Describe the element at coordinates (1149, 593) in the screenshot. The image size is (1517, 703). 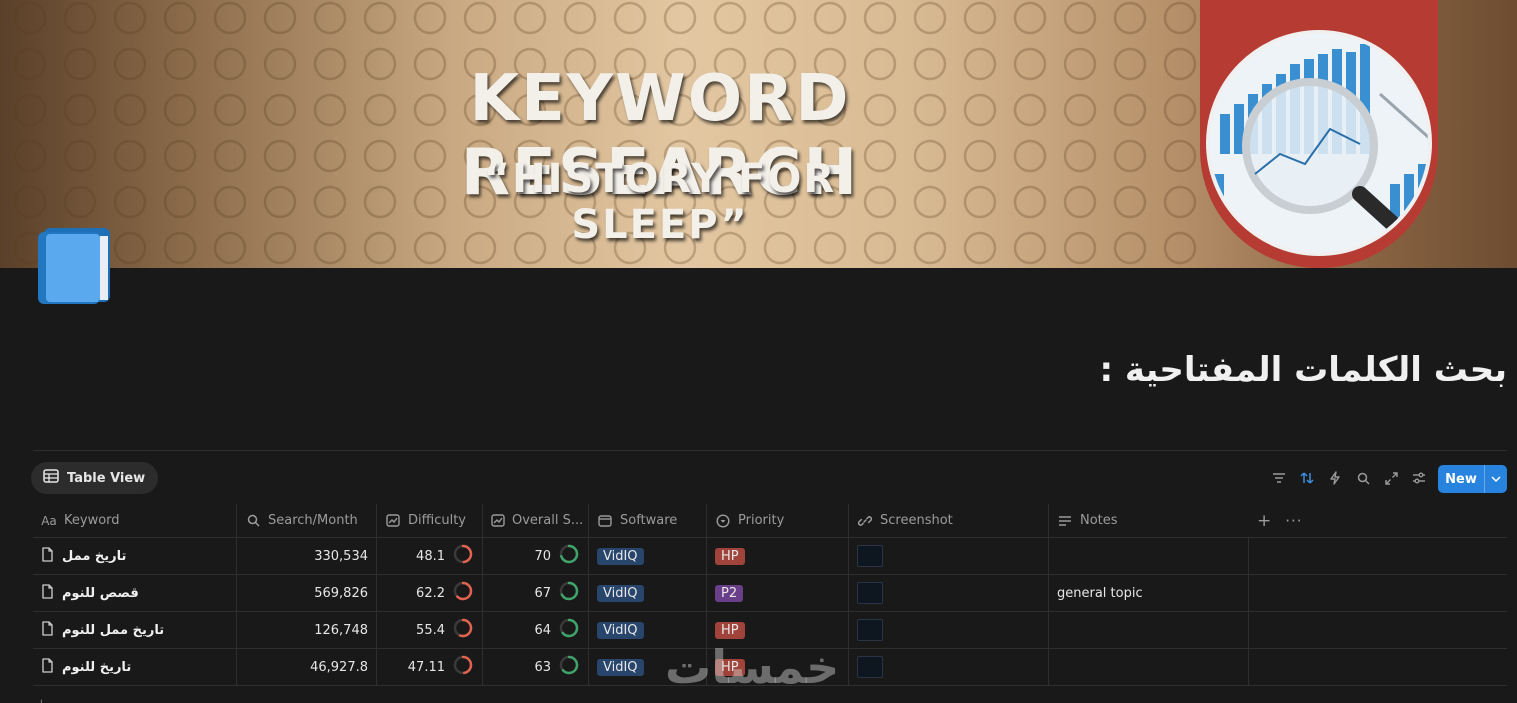
I see `notes-cell: general topic` at that location.